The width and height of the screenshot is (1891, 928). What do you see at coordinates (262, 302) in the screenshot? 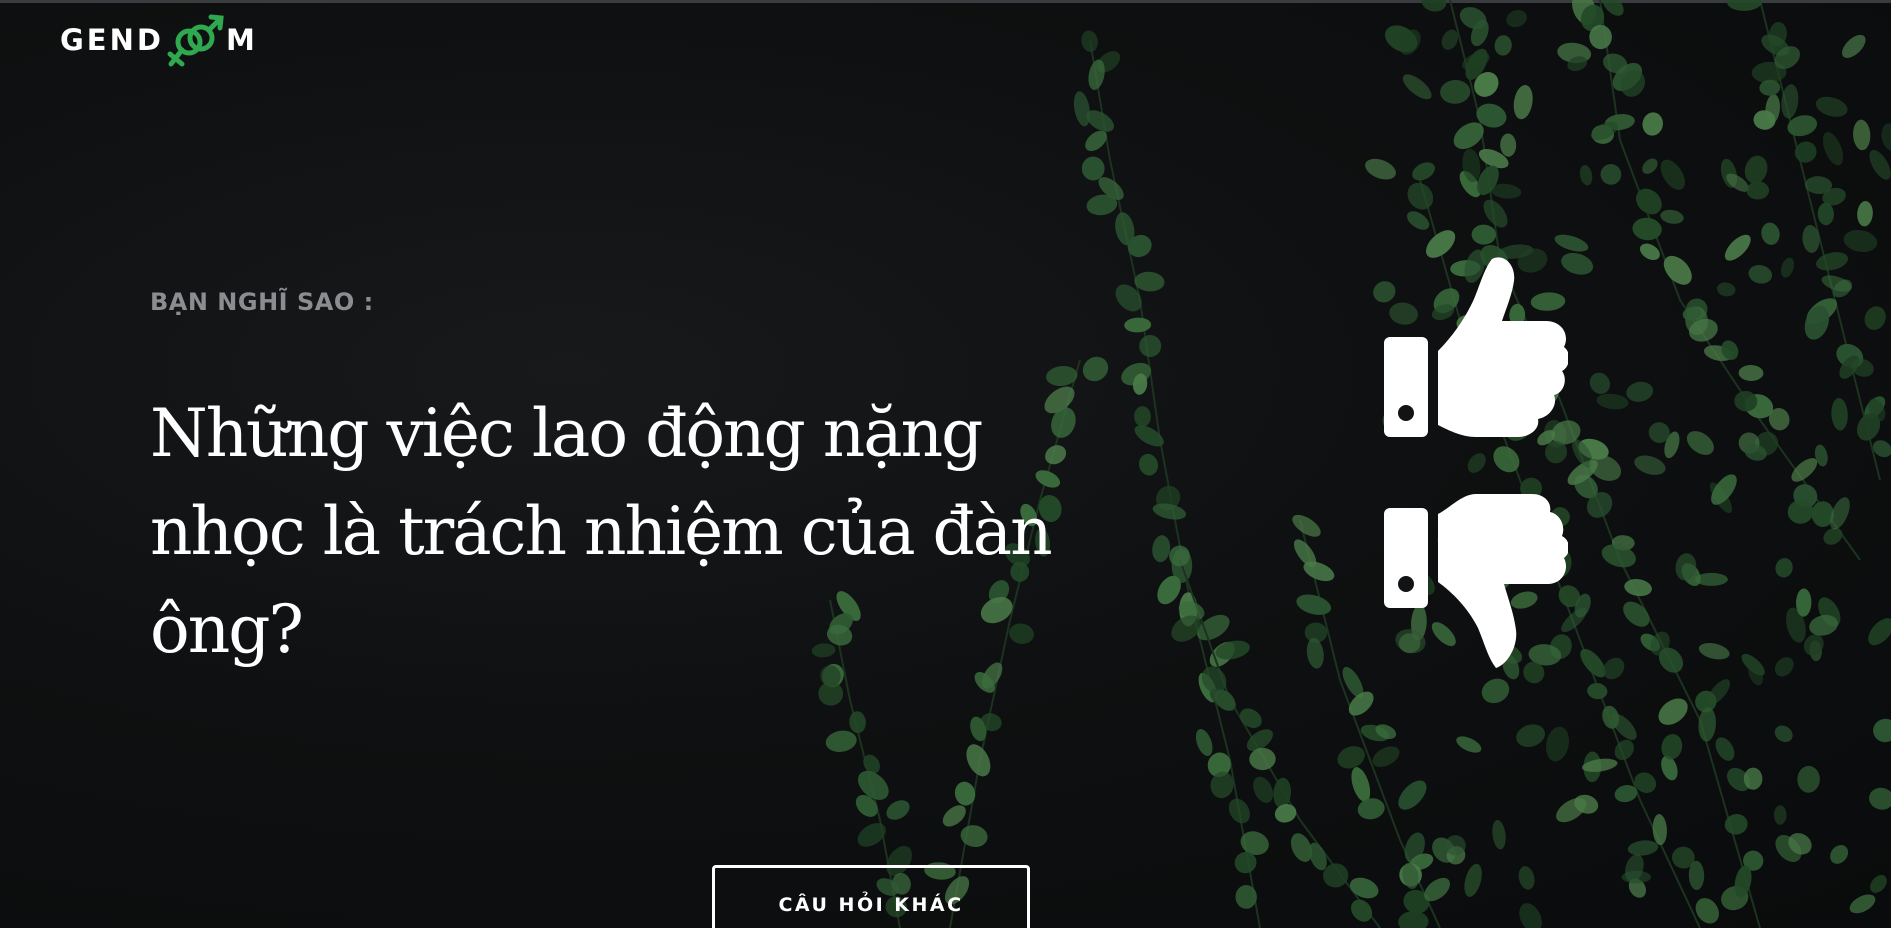
I see `prompt-eyebrow: BẠN NGHĨ SAO :` at bounding box center [262, 302].